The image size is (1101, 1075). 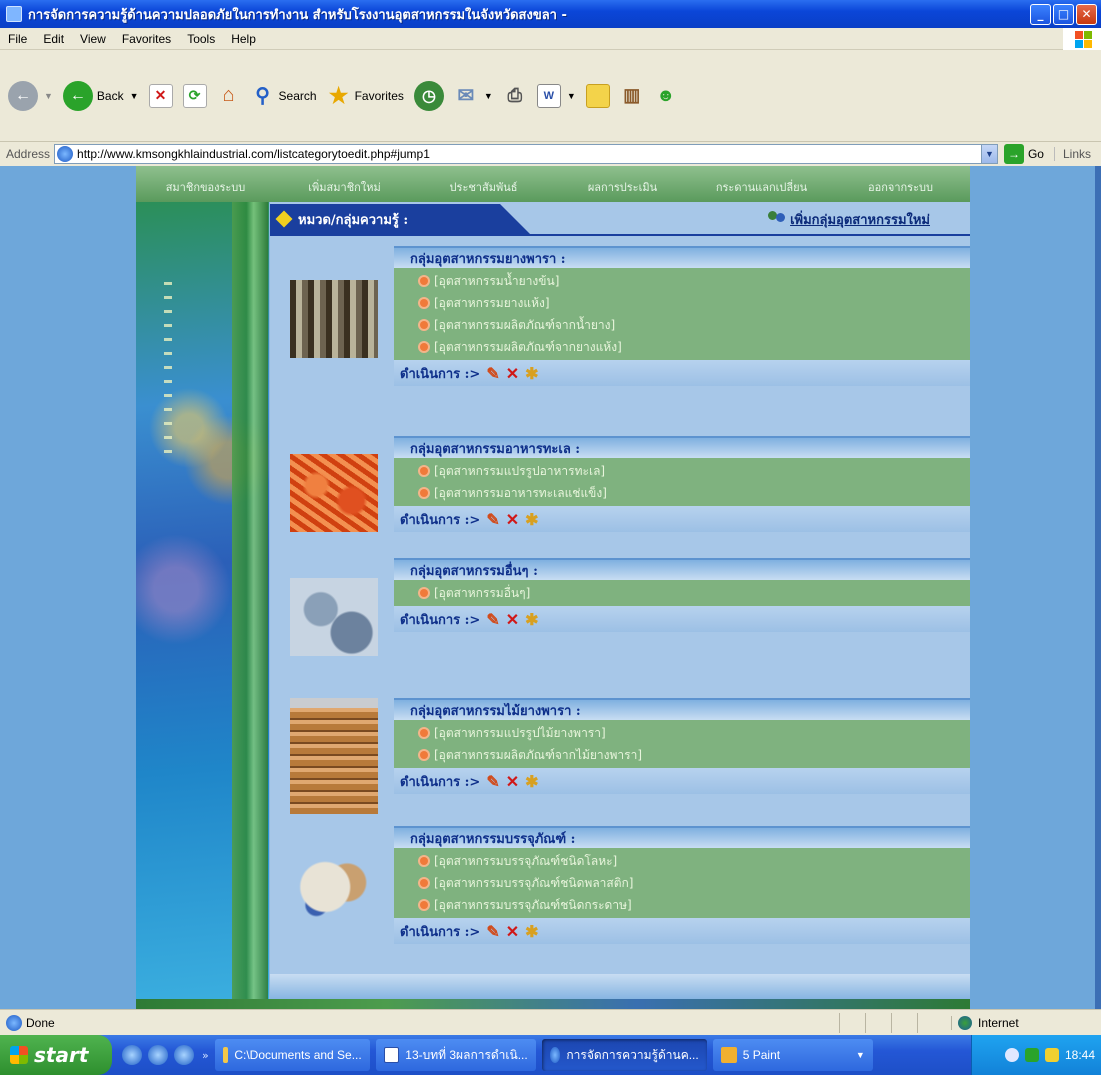 What do you see at coordinates (632, 96) in the screenshot?
I see `research-button: ▥` at bounding box center [632, 96].